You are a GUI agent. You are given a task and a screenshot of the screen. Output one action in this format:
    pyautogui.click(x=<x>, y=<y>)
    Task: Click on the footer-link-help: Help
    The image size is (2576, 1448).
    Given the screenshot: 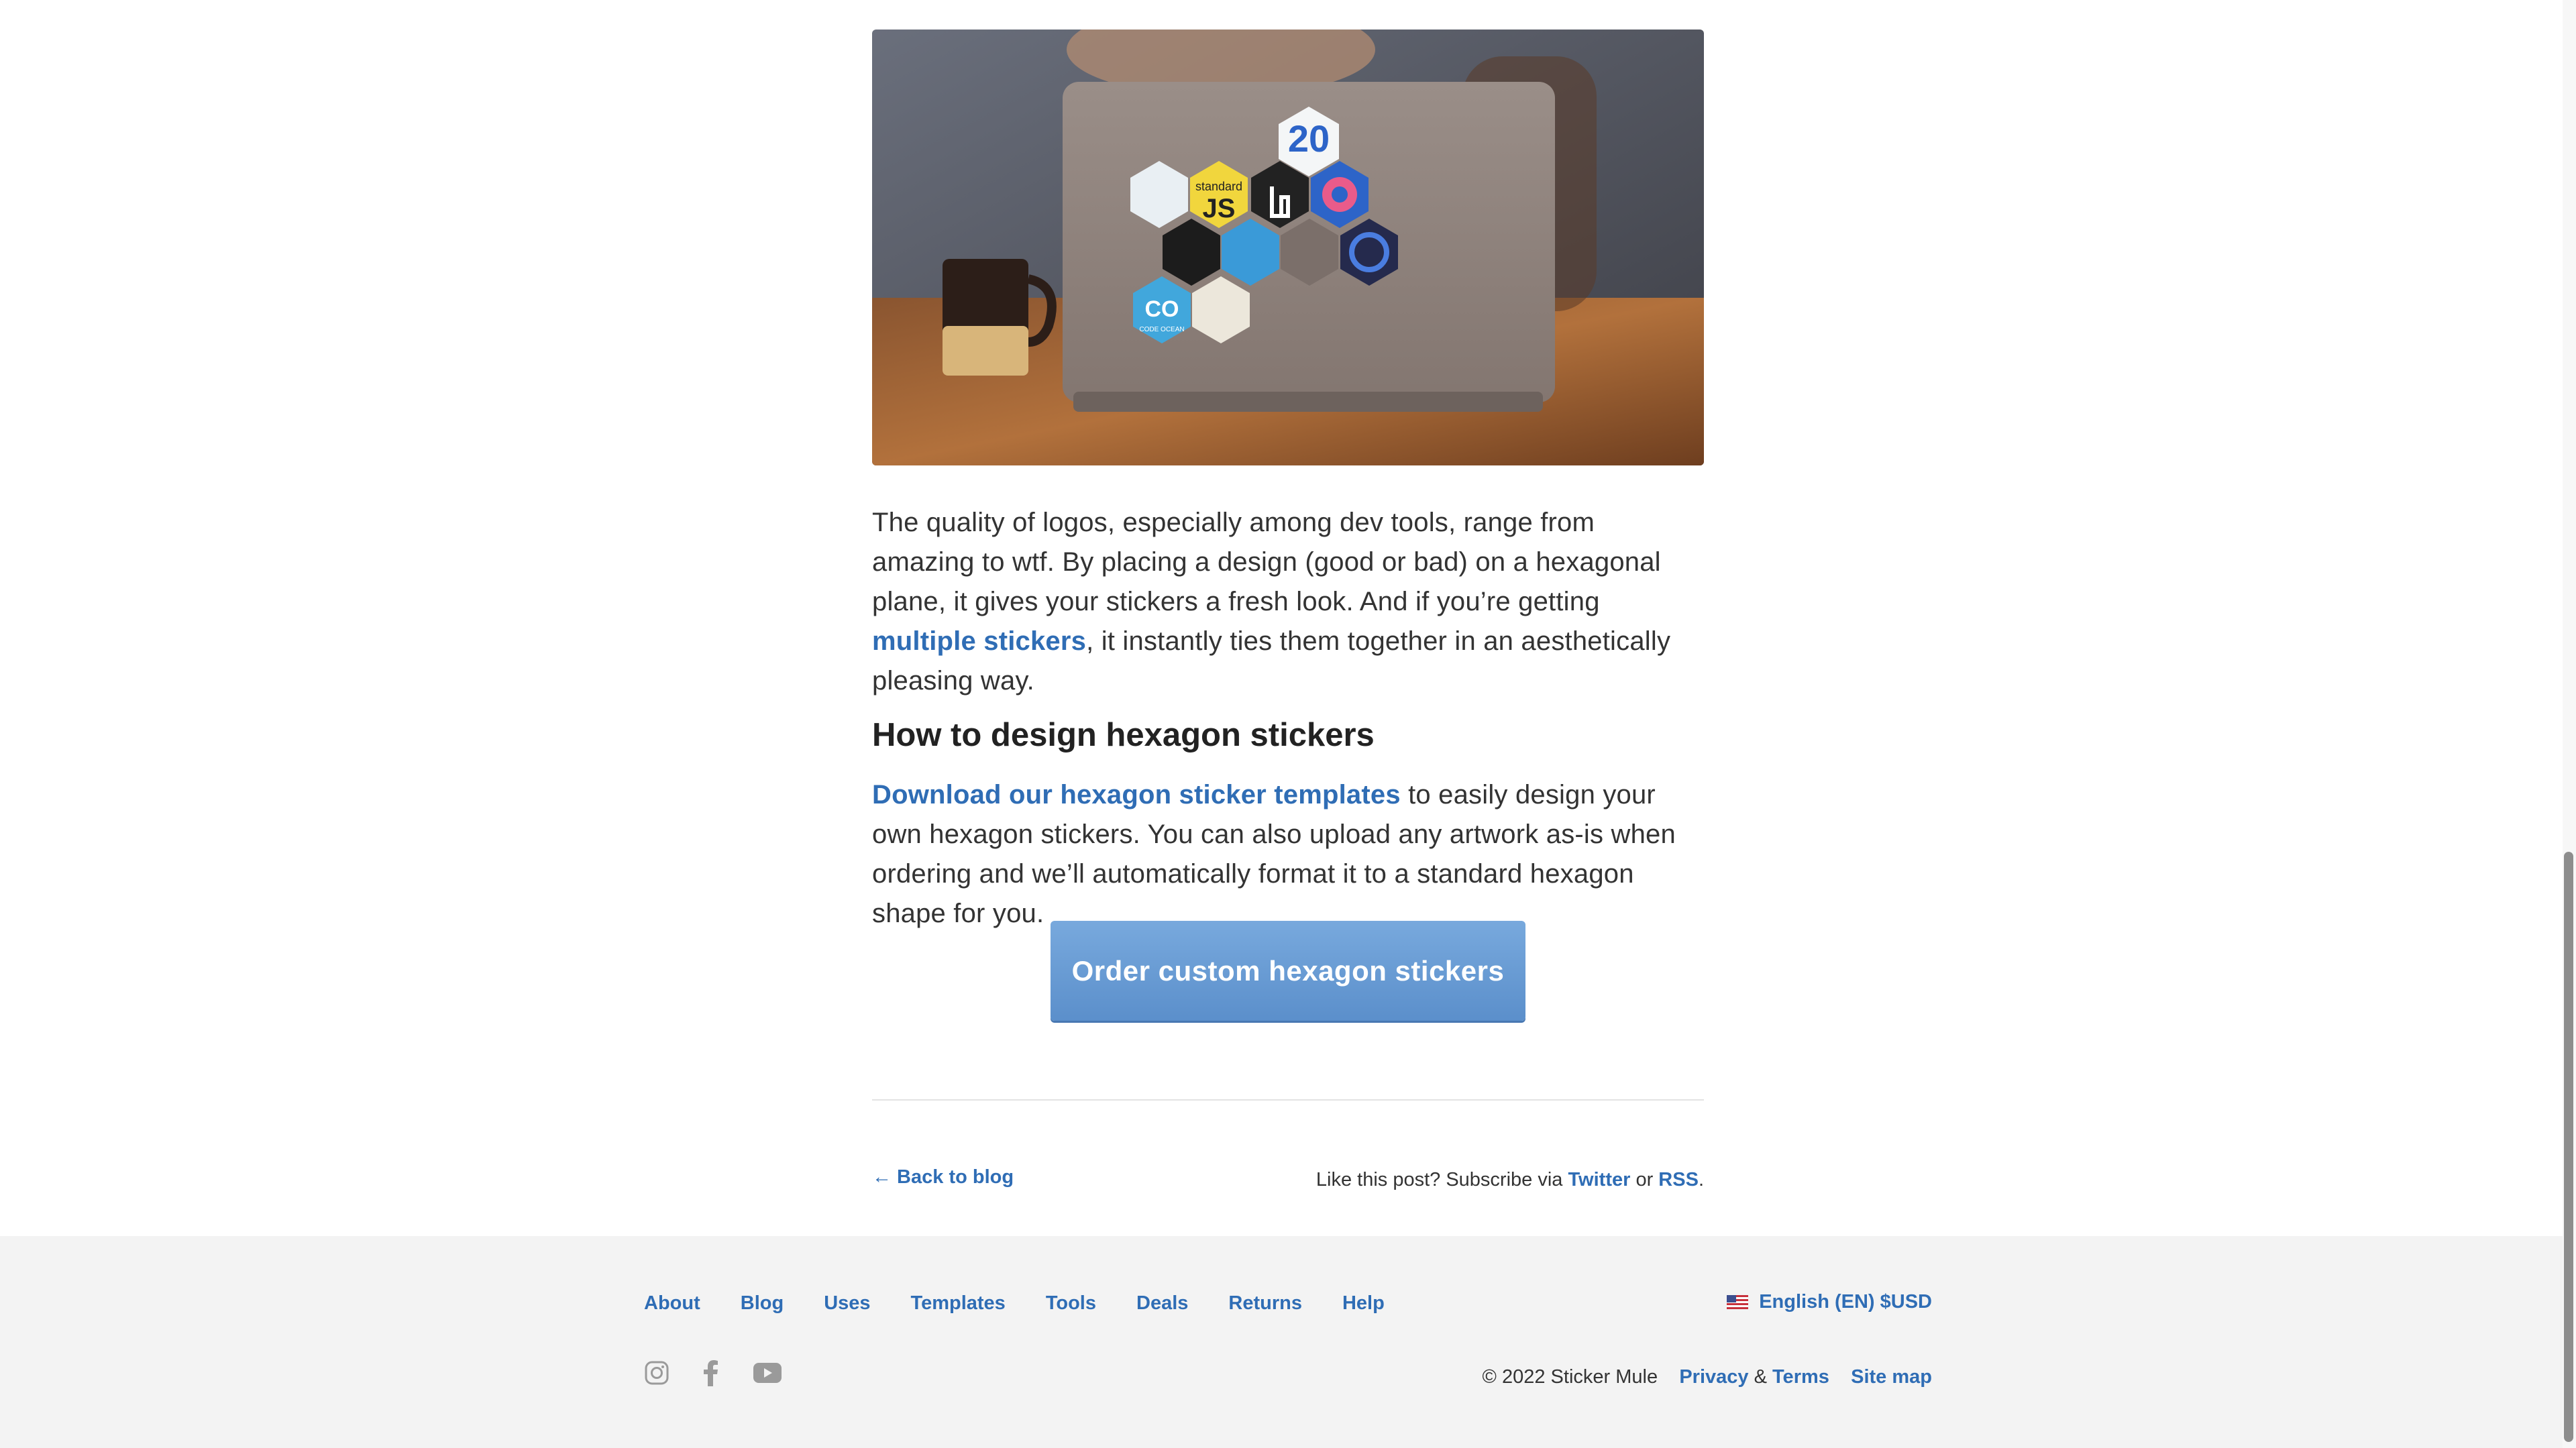 What is the action you would take?
    pyautogui.click(x=1363, y=1303)
    